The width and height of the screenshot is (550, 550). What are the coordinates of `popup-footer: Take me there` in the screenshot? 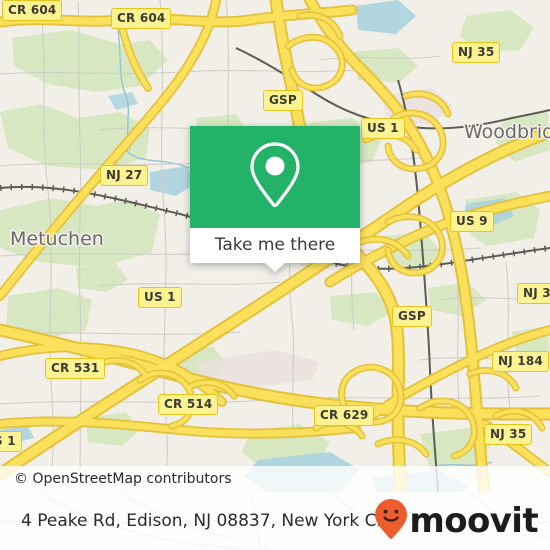 It's located at (275, 250).